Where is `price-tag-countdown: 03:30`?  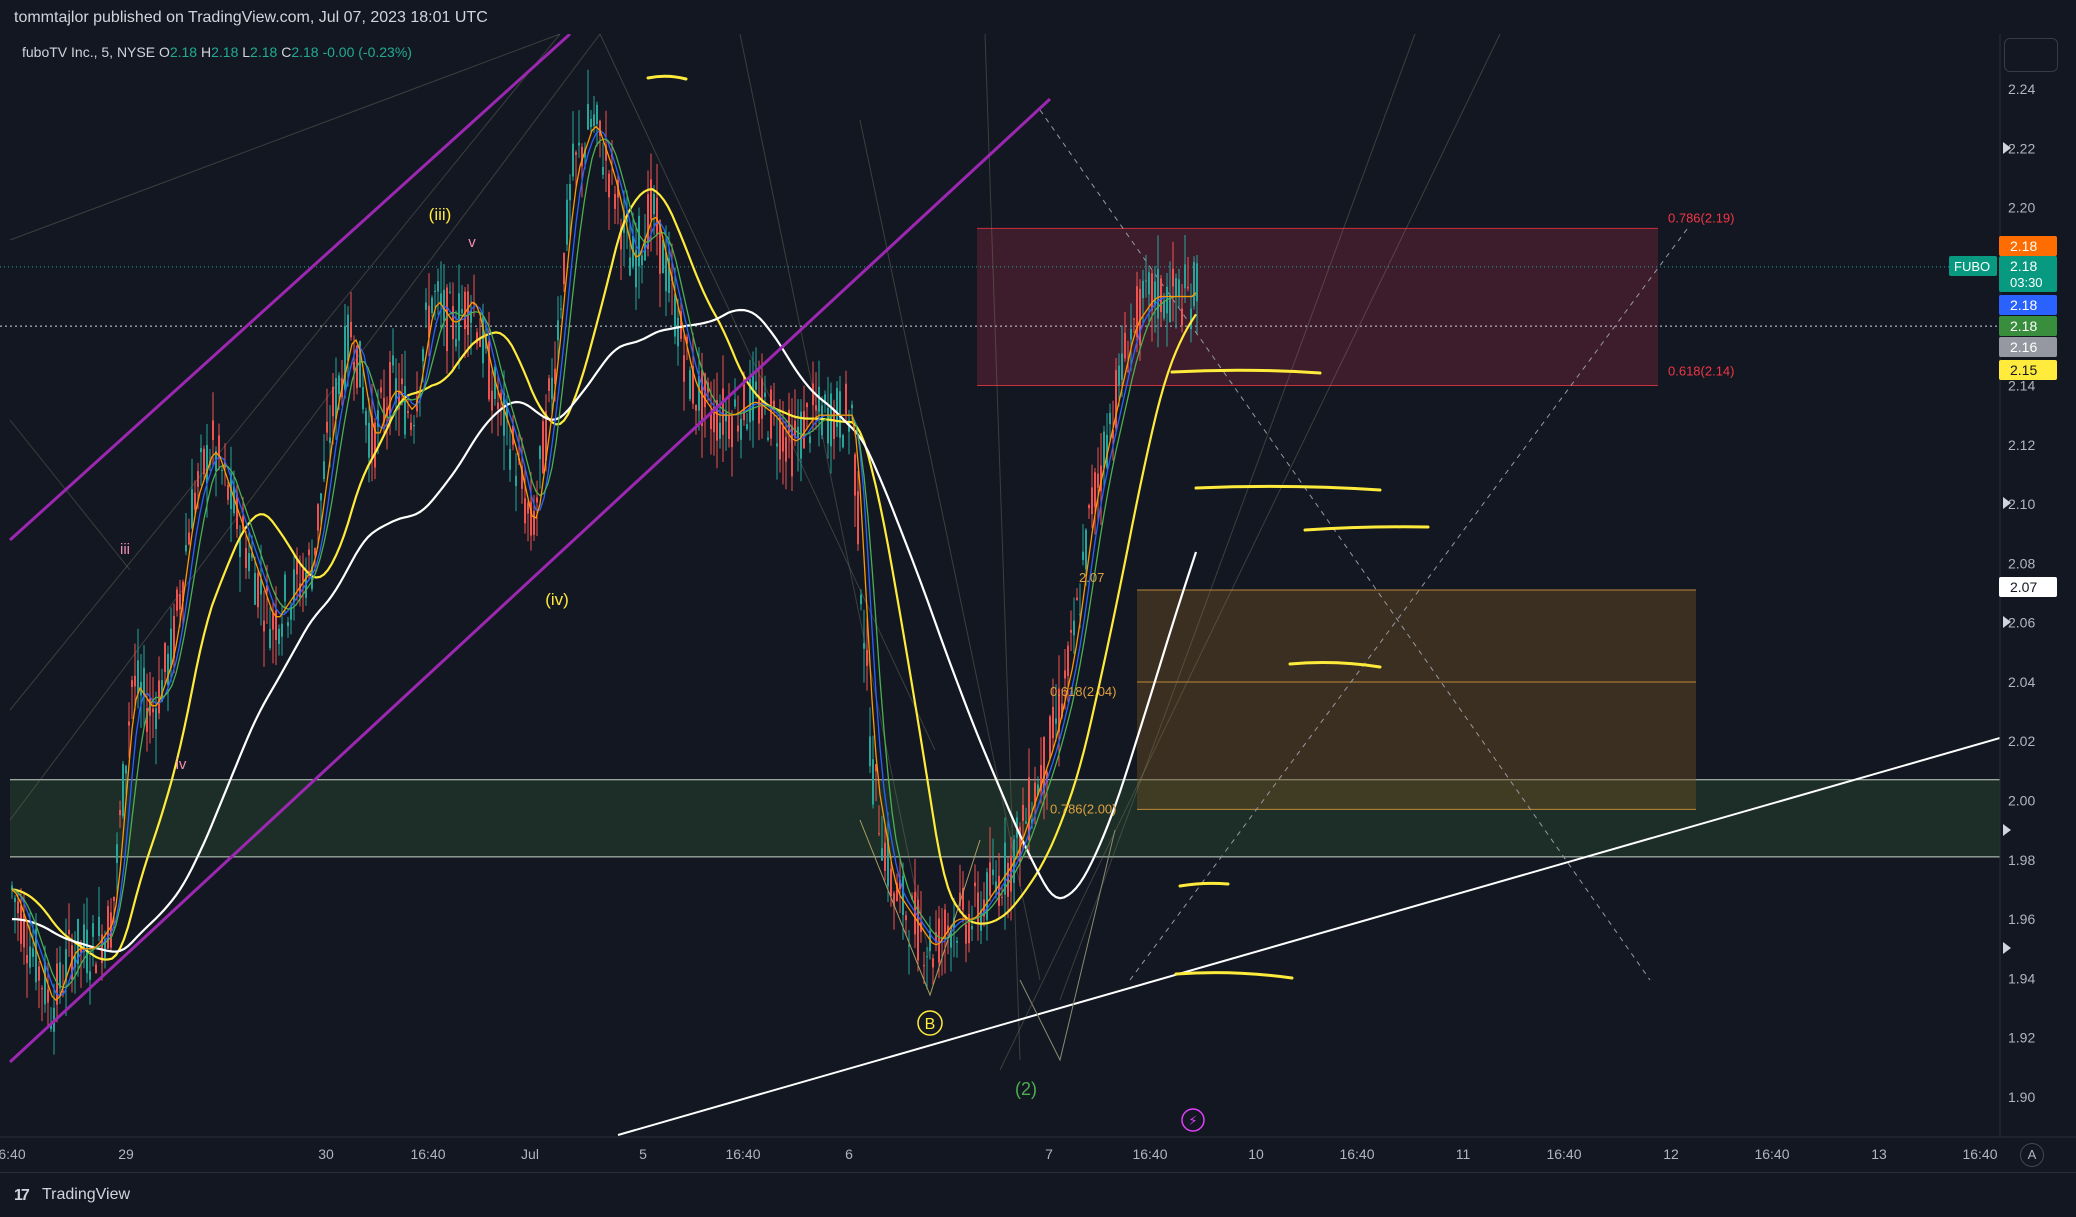 price-tag-countdown: 03:30 is located at coordinates (2026, 282).